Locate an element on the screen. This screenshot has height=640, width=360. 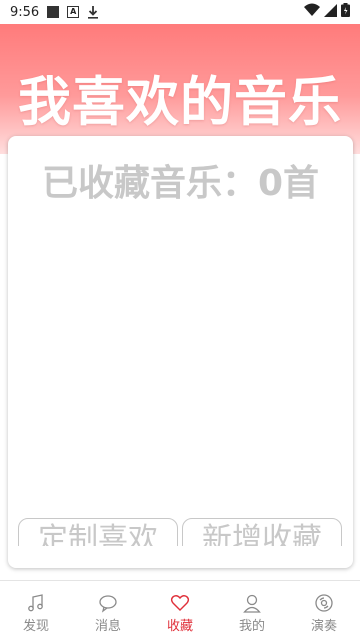
add-favorite-button: 新增收藏 is located at coordinates (262, 532).